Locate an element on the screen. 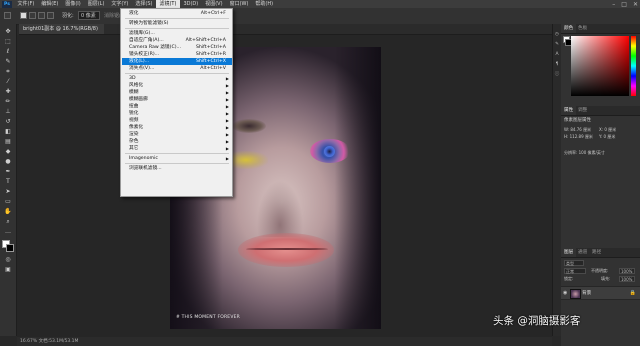  menu-item-adaptive-wide-angle: 自适应广角(A)... Alt+Shift+Ctrl+A is located at coordinates (177, 40).